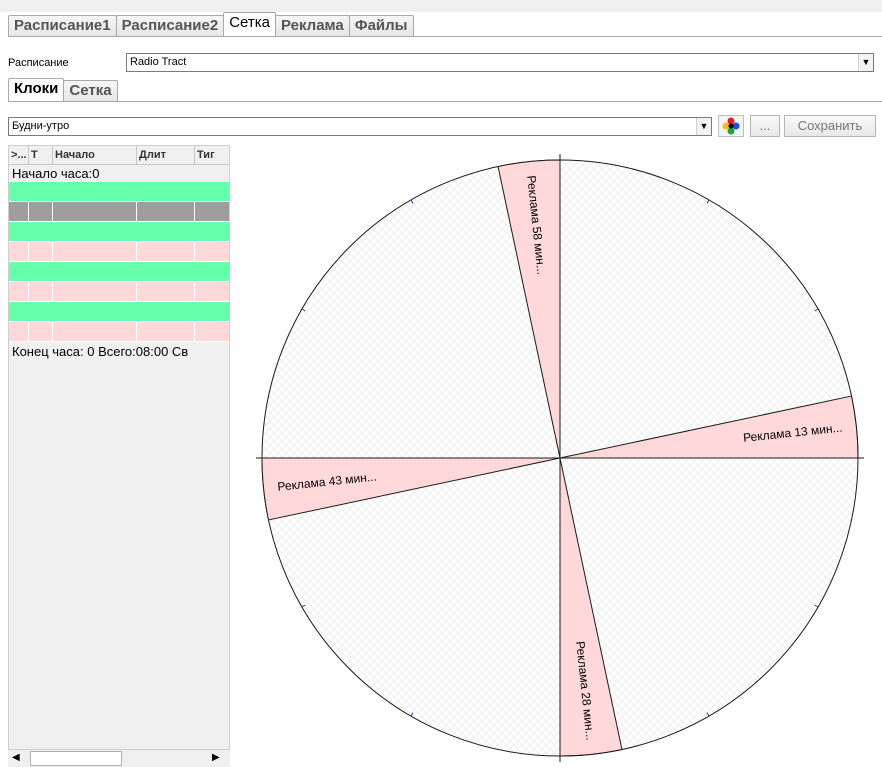 The height and width of the screenshot is (767, 882). What do you see at coordinates (381, 25) in the screenshot?
I see `tab-files: Файлы` at bounding box center [381, 25].